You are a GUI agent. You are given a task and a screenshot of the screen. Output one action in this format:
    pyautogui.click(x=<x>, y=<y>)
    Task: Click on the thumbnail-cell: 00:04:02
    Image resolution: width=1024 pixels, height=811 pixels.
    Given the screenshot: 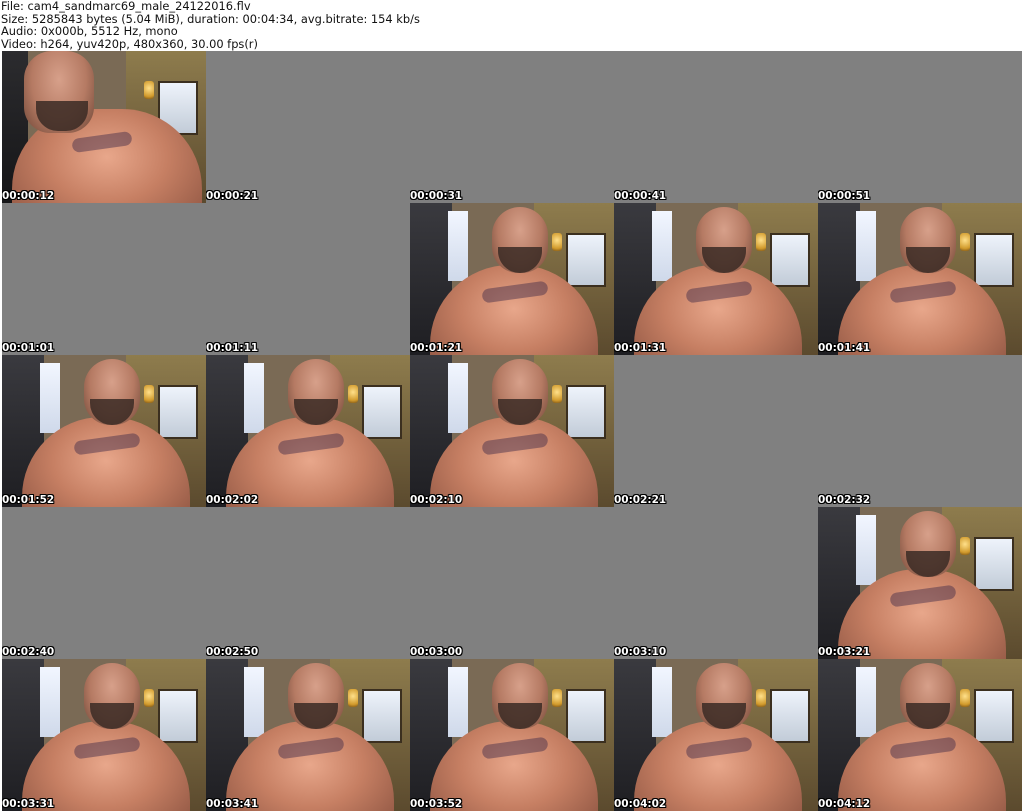 What is the action you would take?
    pyautogui.click(x=716, y=735)
    